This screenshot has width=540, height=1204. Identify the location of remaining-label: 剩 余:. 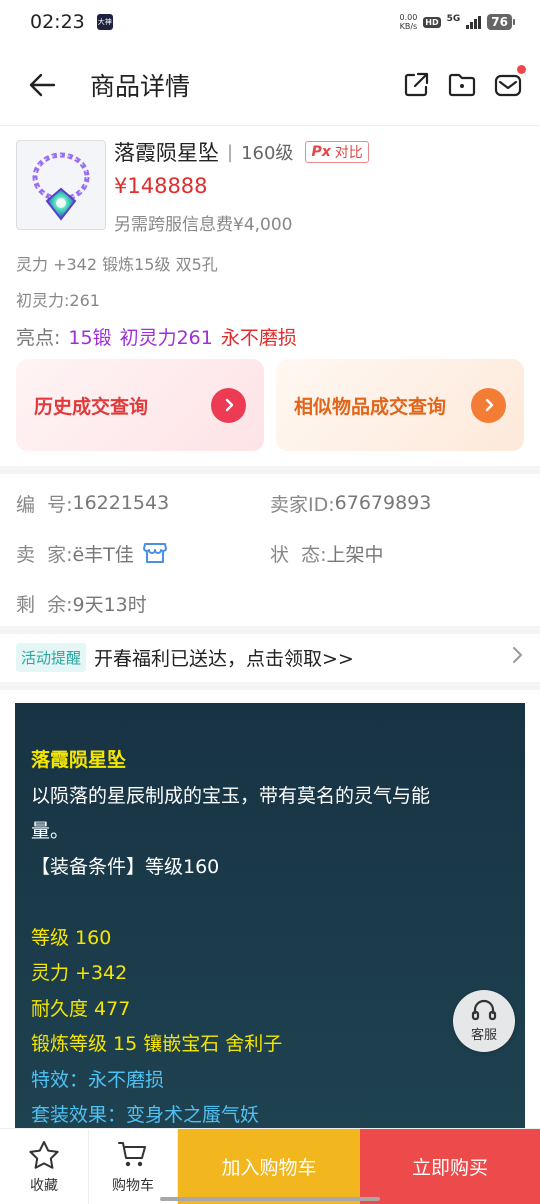
(44, 604).